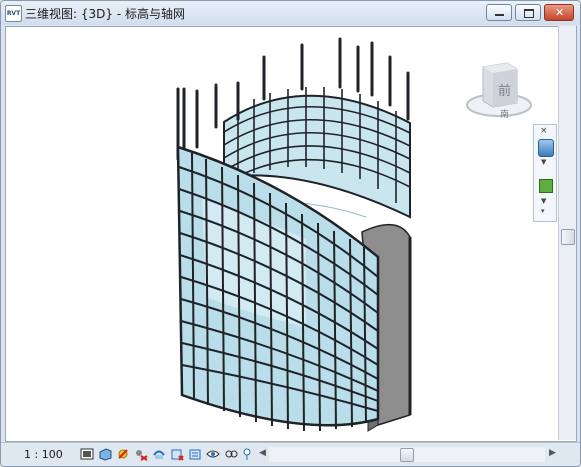  What do you see at coordinates (159, 454) in the screenshot?
I see `crop-view-icon` at bounding box center [159, 454].